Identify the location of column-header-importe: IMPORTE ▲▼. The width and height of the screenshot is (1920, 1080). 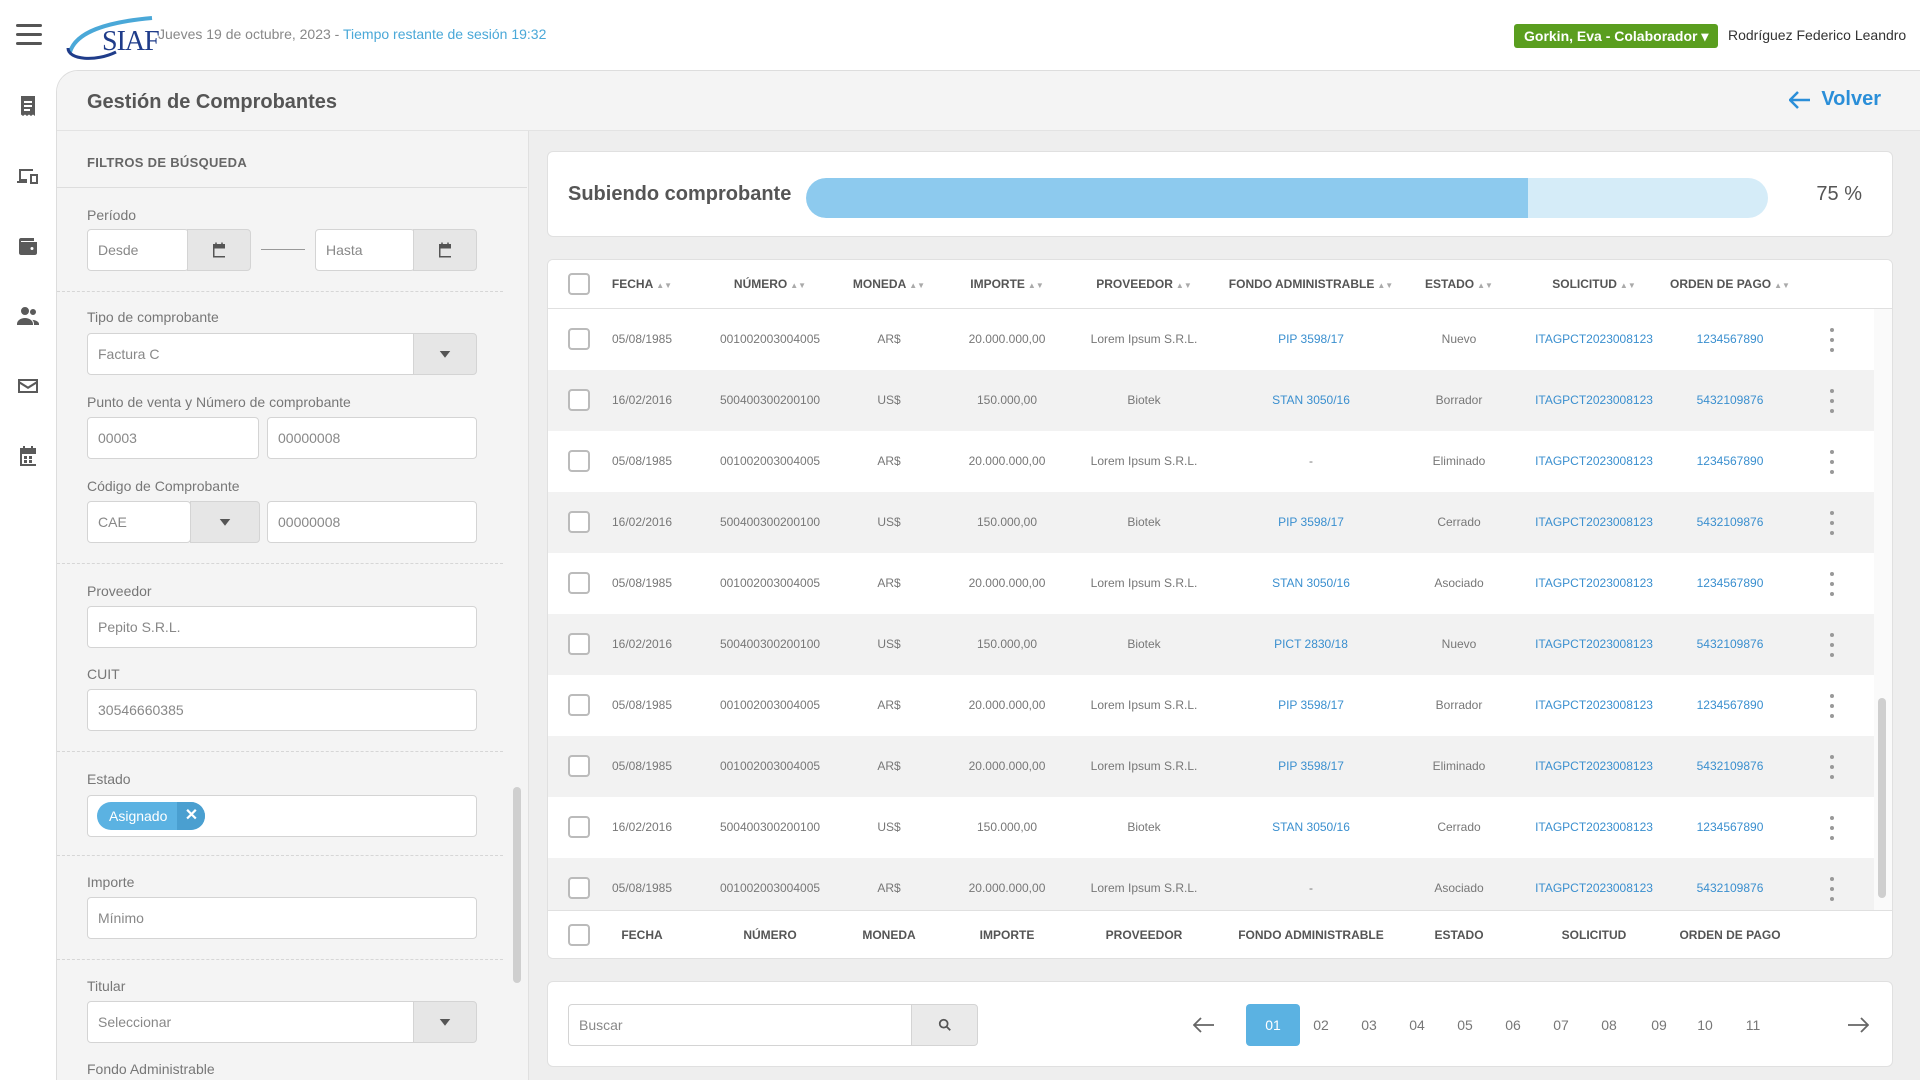
(1007, 284).